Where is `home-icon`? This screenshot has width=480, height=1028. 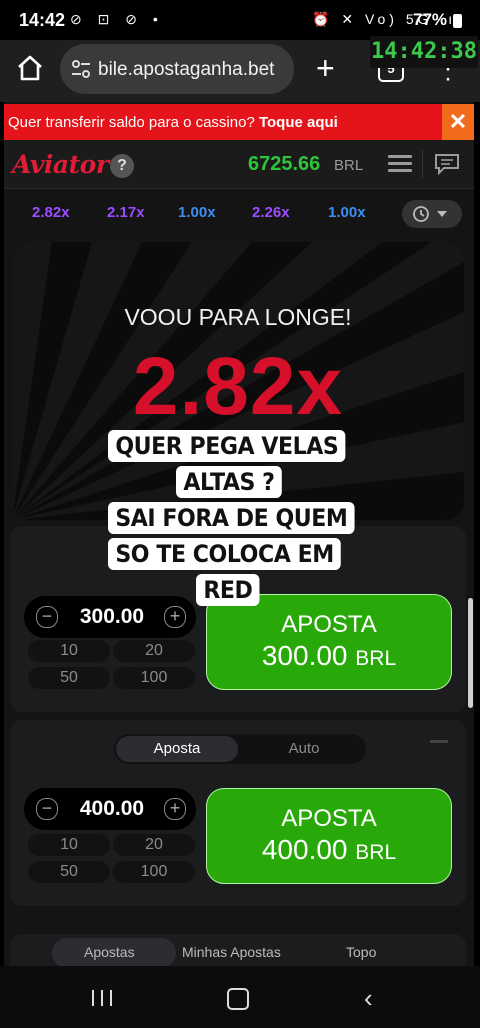 home-icon is located at coordinates (30, 68).